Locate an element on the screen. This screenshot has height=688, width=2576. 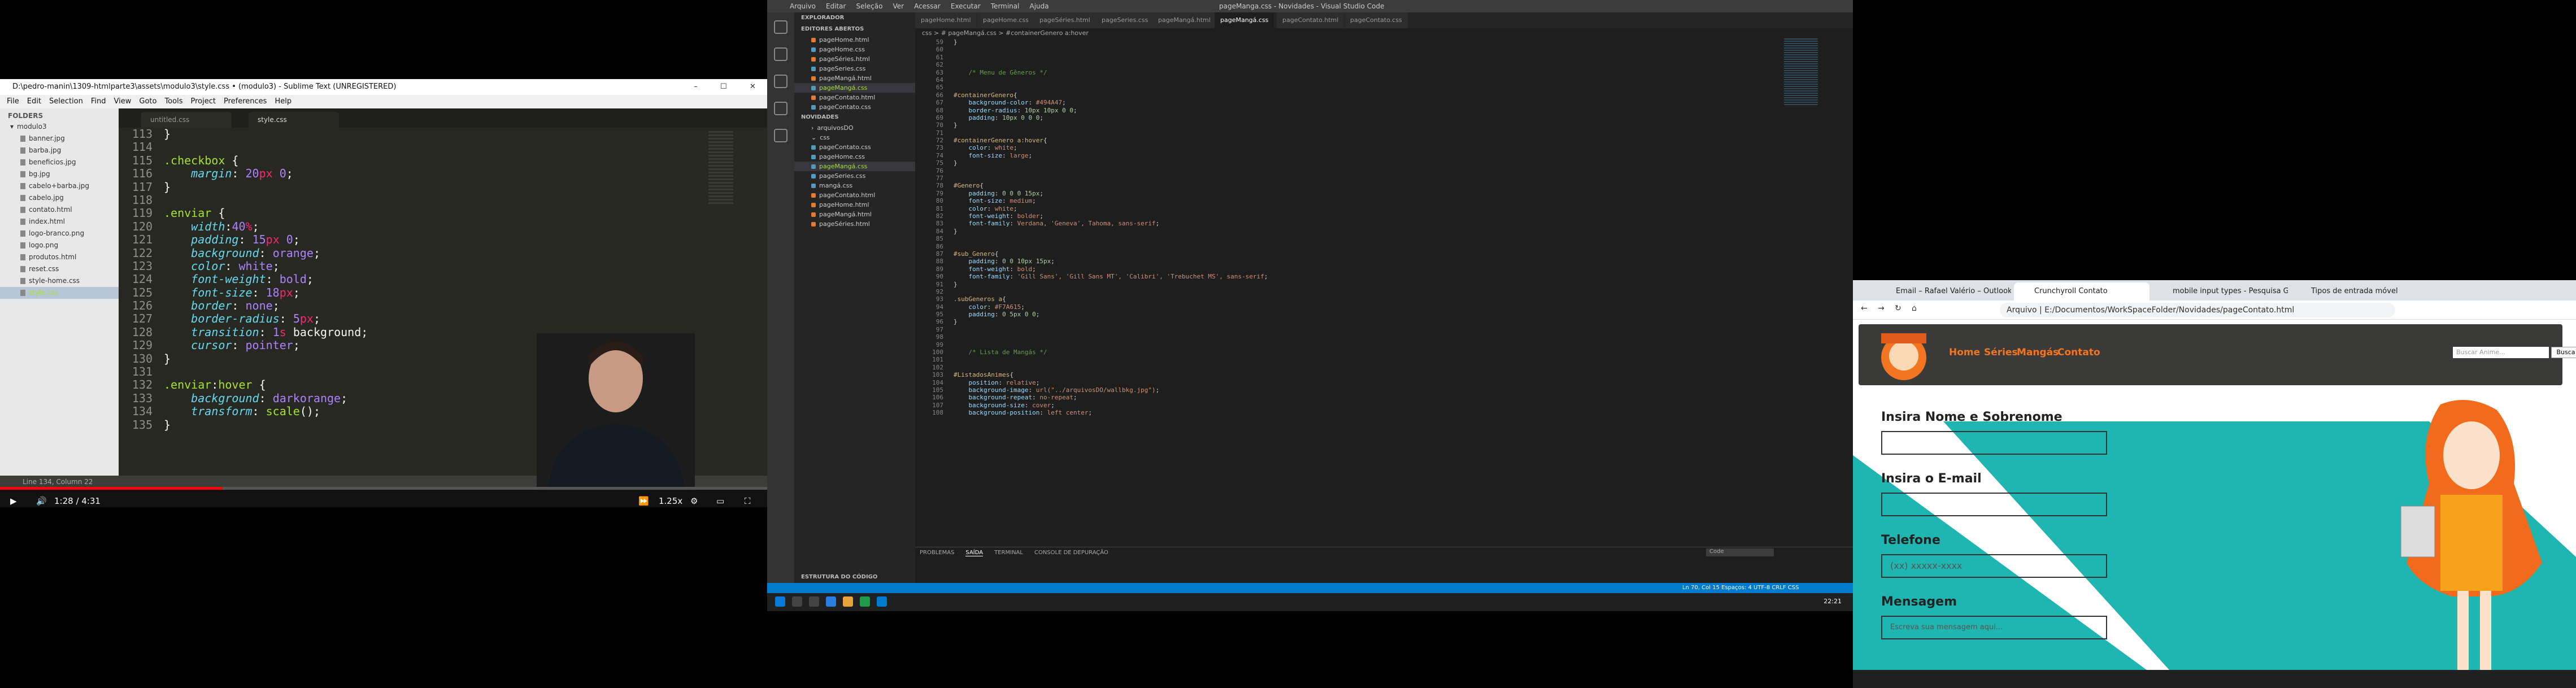
home-icon: ⌂ is located at coordinates (1914, 308).